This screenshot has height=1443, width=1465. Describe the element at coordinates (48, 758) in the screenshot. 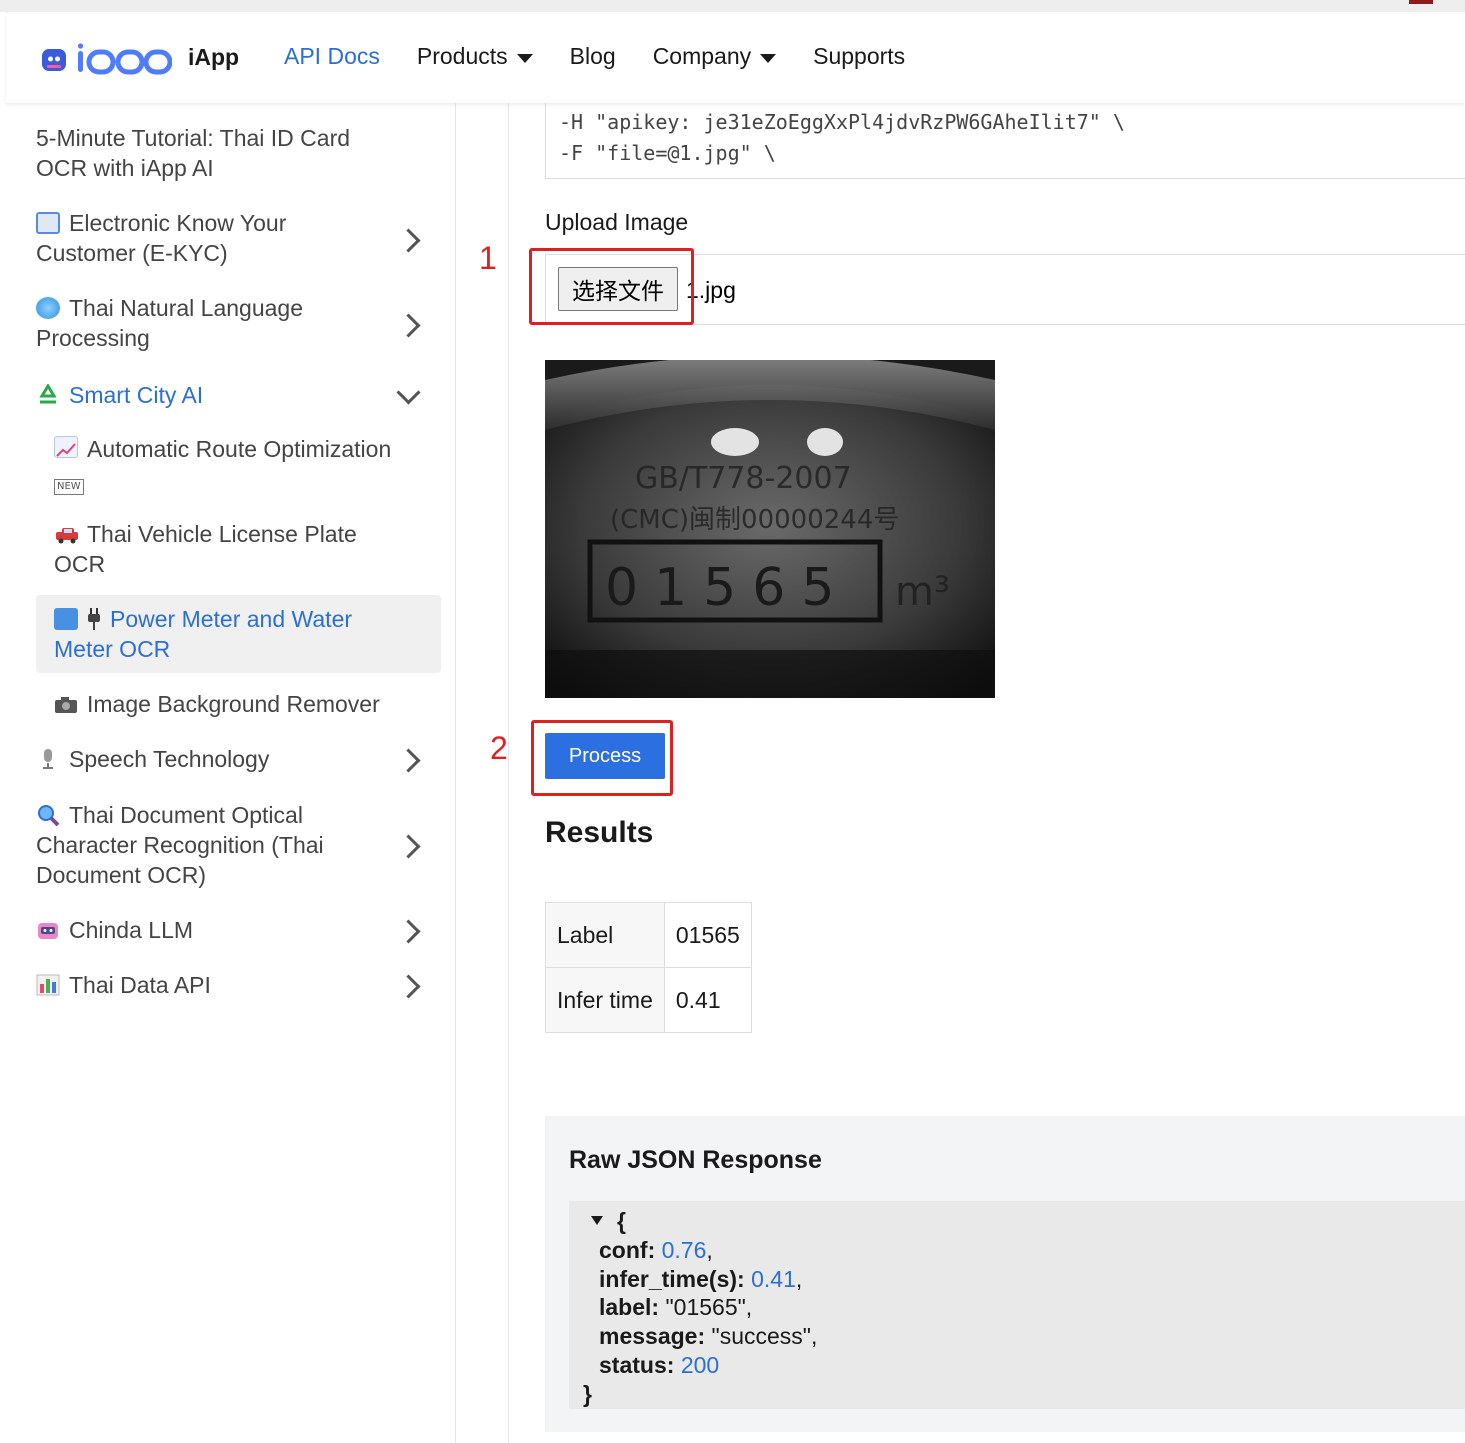

I see `microphone-icon` at that location.